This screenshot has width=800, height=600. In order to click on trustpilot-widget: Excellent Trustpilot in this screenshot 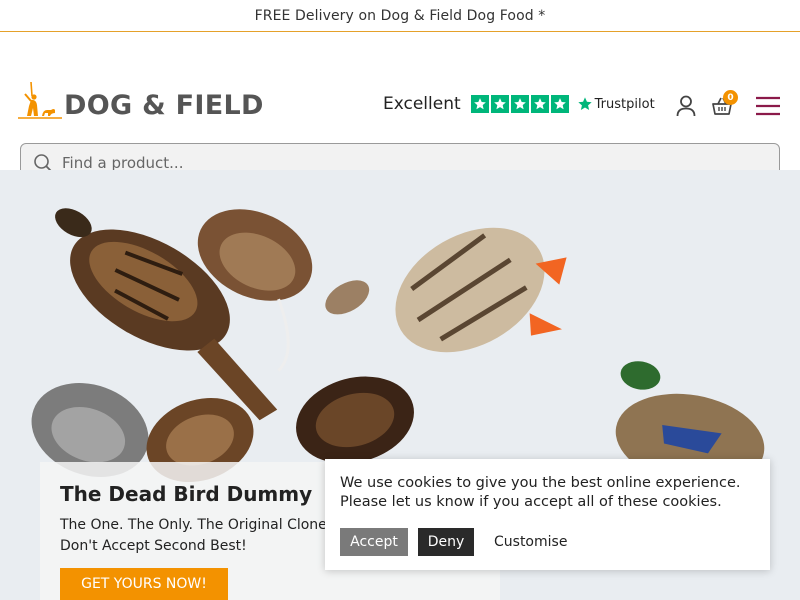, I will do `click(519, 104)`.